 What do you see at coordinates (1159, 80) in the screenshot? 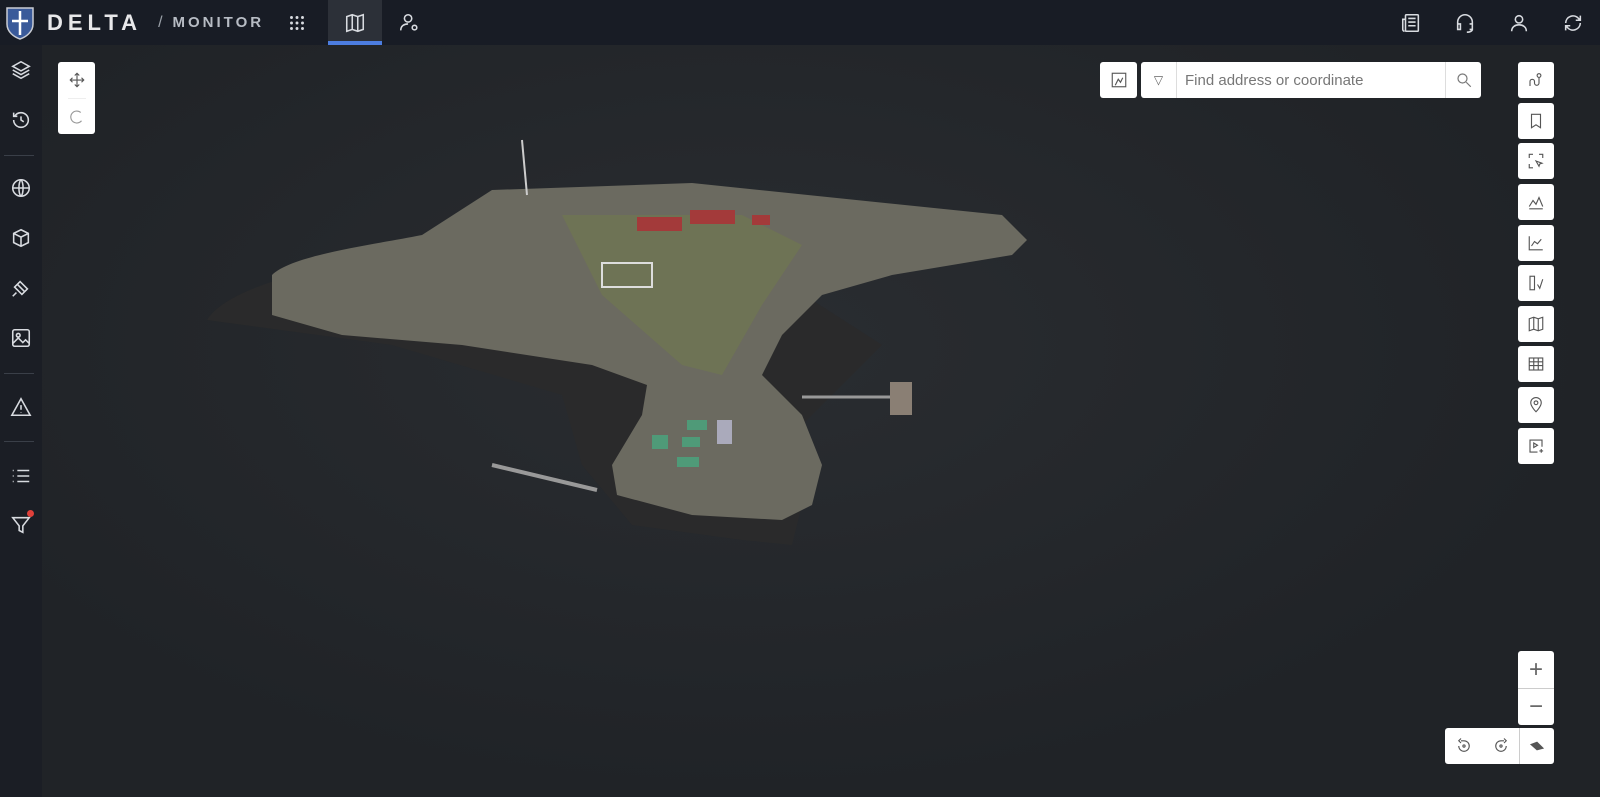
I see `search-type-dropdown: ▽` at bounding box center [1159, 80].